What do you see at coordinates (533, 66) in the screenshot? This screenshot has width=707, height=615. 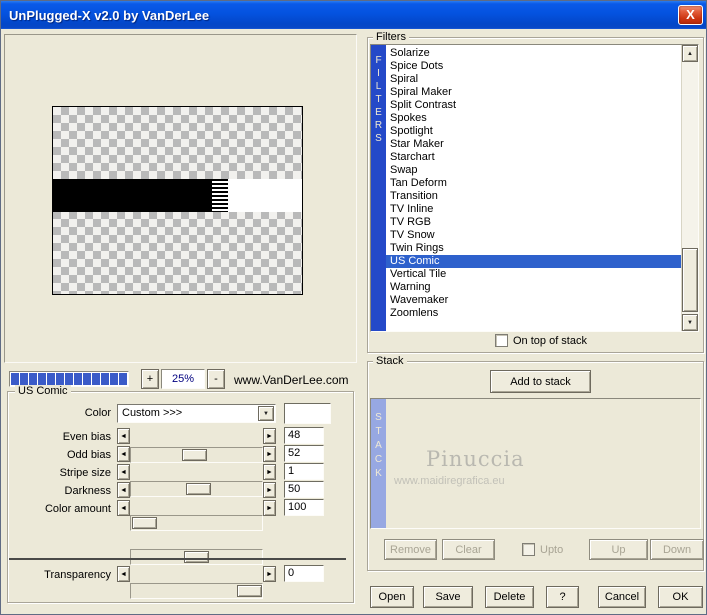 I see `filter-list-item: Spice Dots` at bounding box center [533, 66].